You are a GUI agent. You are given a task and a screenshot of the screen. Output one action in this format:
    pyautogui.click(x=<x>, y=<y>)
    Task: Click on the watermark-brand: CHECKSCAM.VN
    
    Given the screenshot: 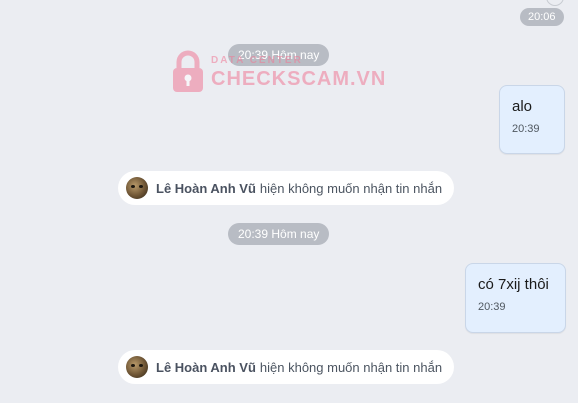 What is the action you would take?
    pyautogui.click(x=299, y=78)
    